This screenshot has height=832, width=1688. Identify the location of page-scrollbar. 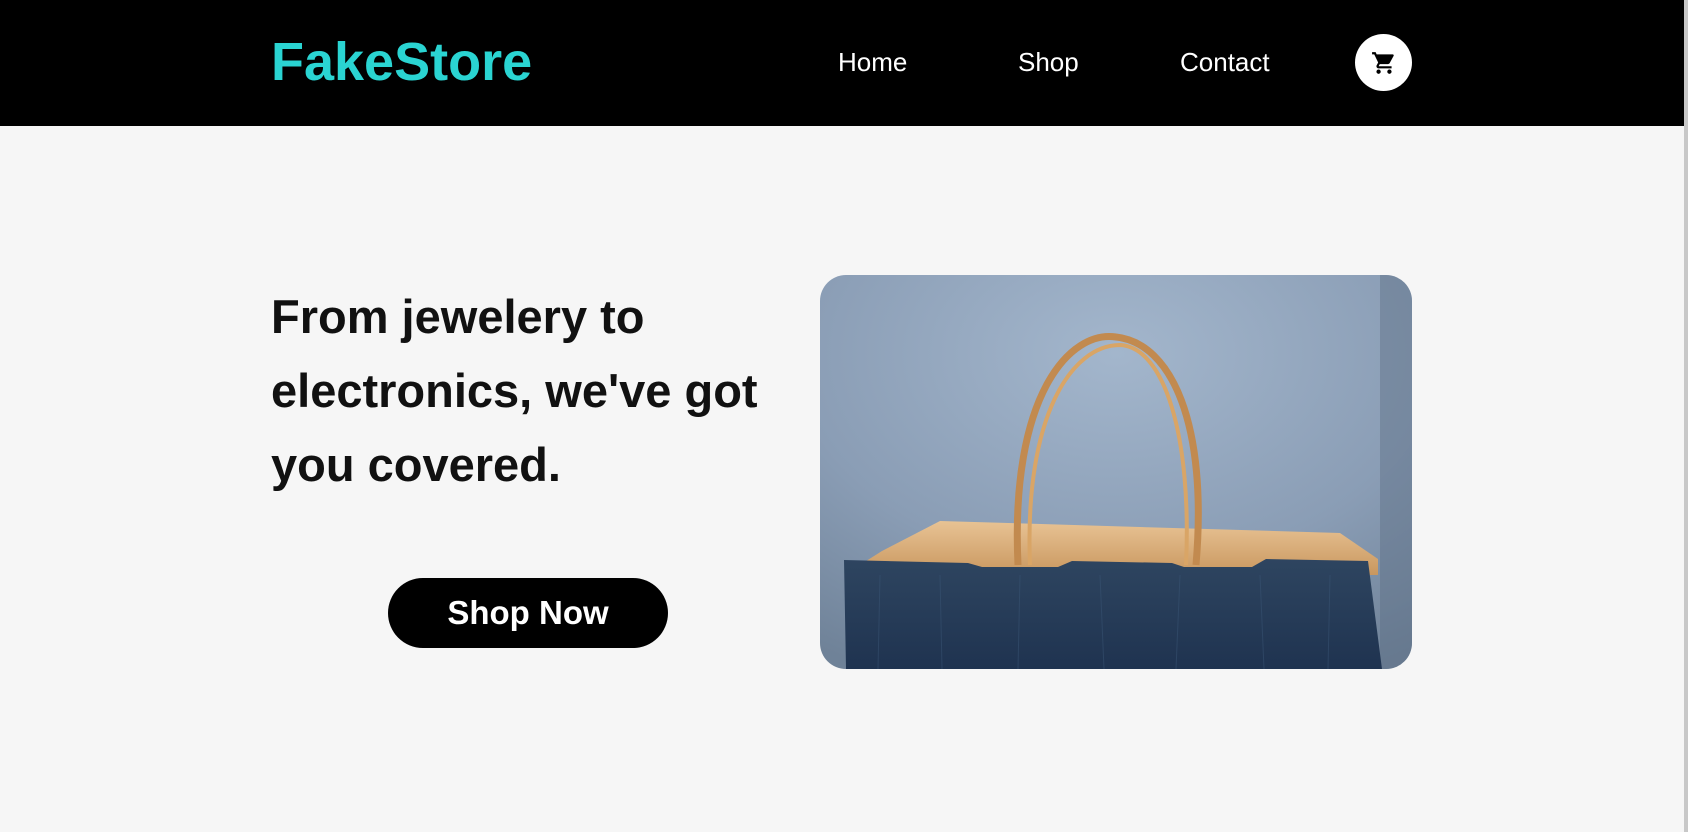
(1686, 416).